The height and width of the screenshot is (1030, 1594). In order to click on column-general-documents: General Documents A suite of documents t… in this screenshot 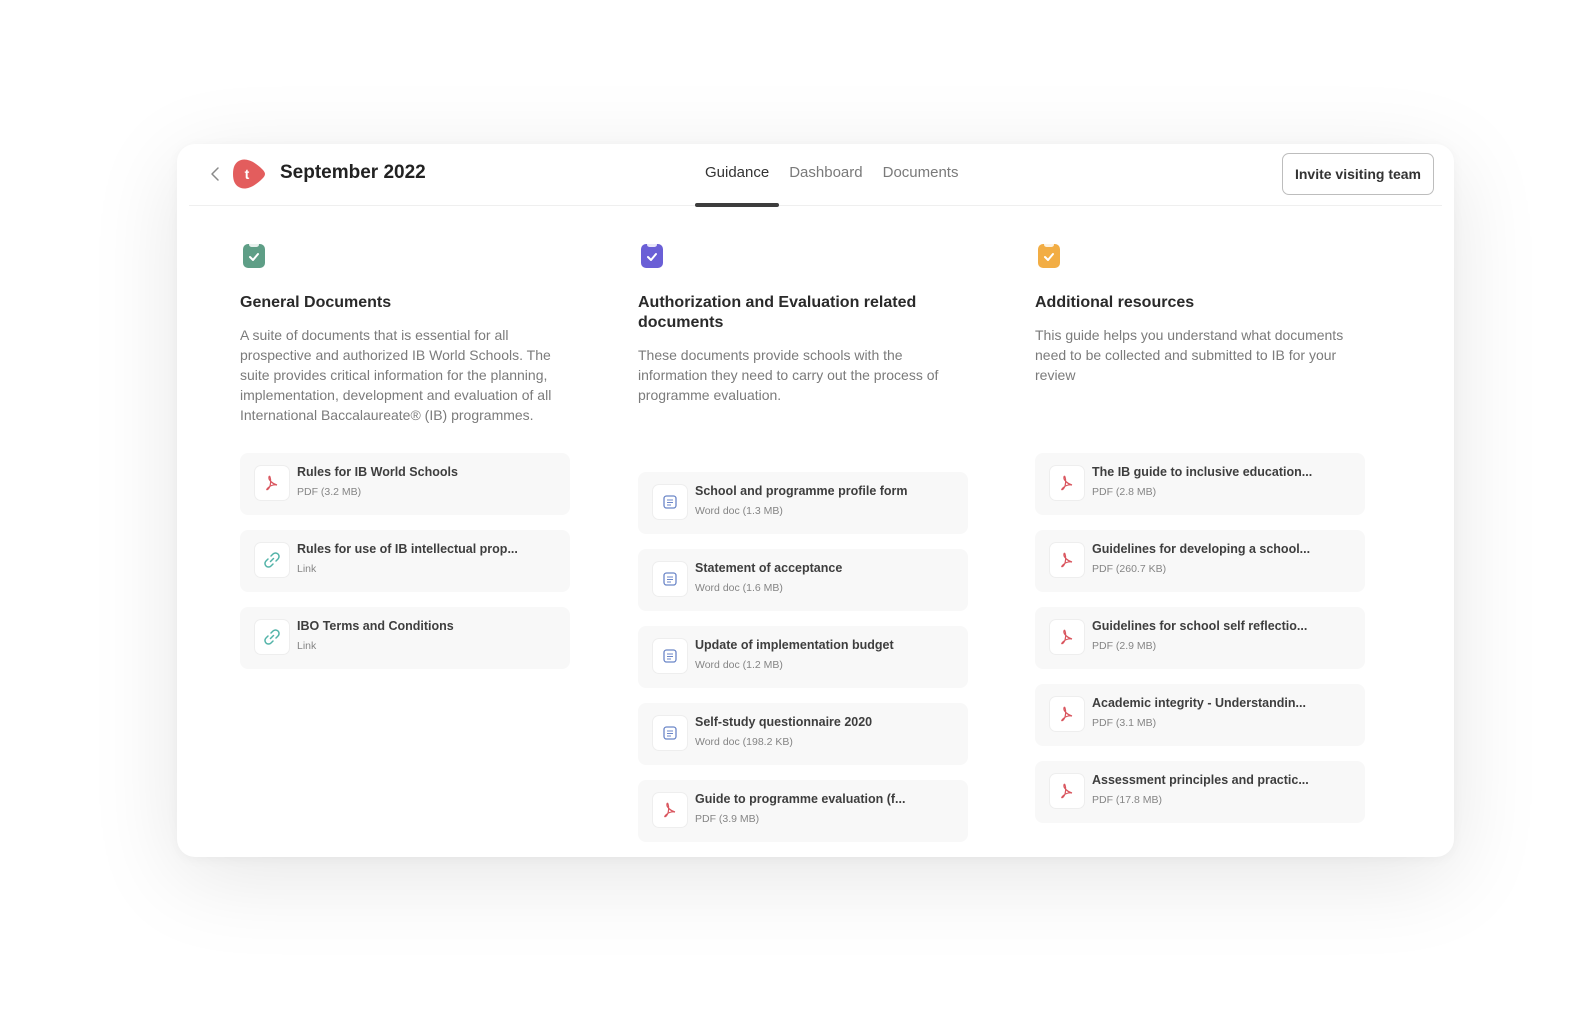, I will do `click(405, 455)`.